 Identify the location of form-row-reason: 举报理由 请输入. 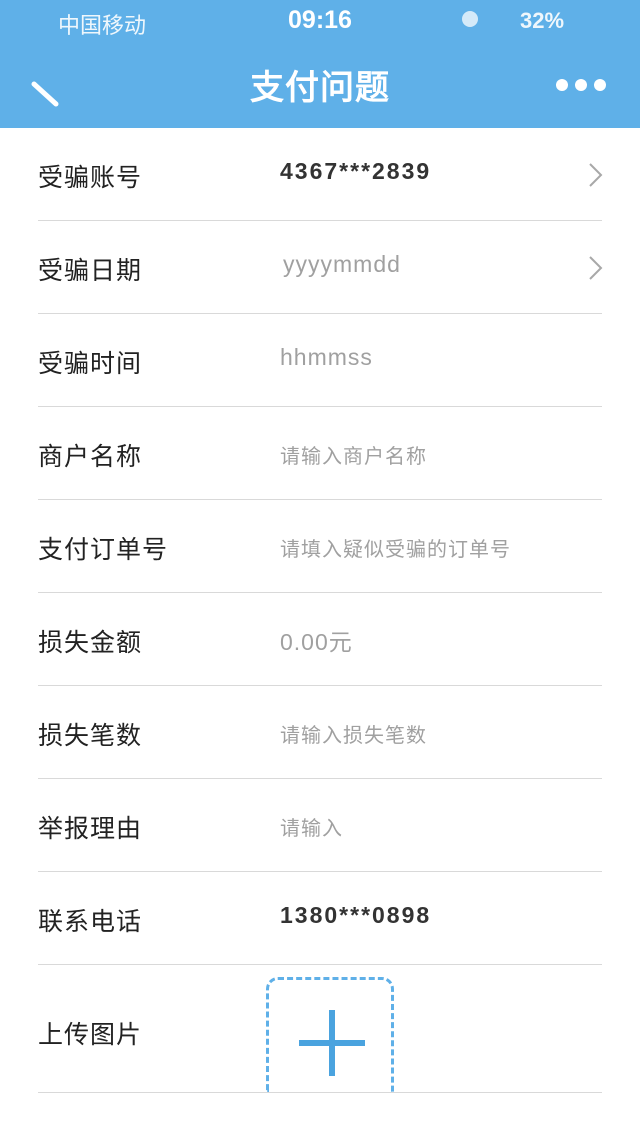
(320, 825).